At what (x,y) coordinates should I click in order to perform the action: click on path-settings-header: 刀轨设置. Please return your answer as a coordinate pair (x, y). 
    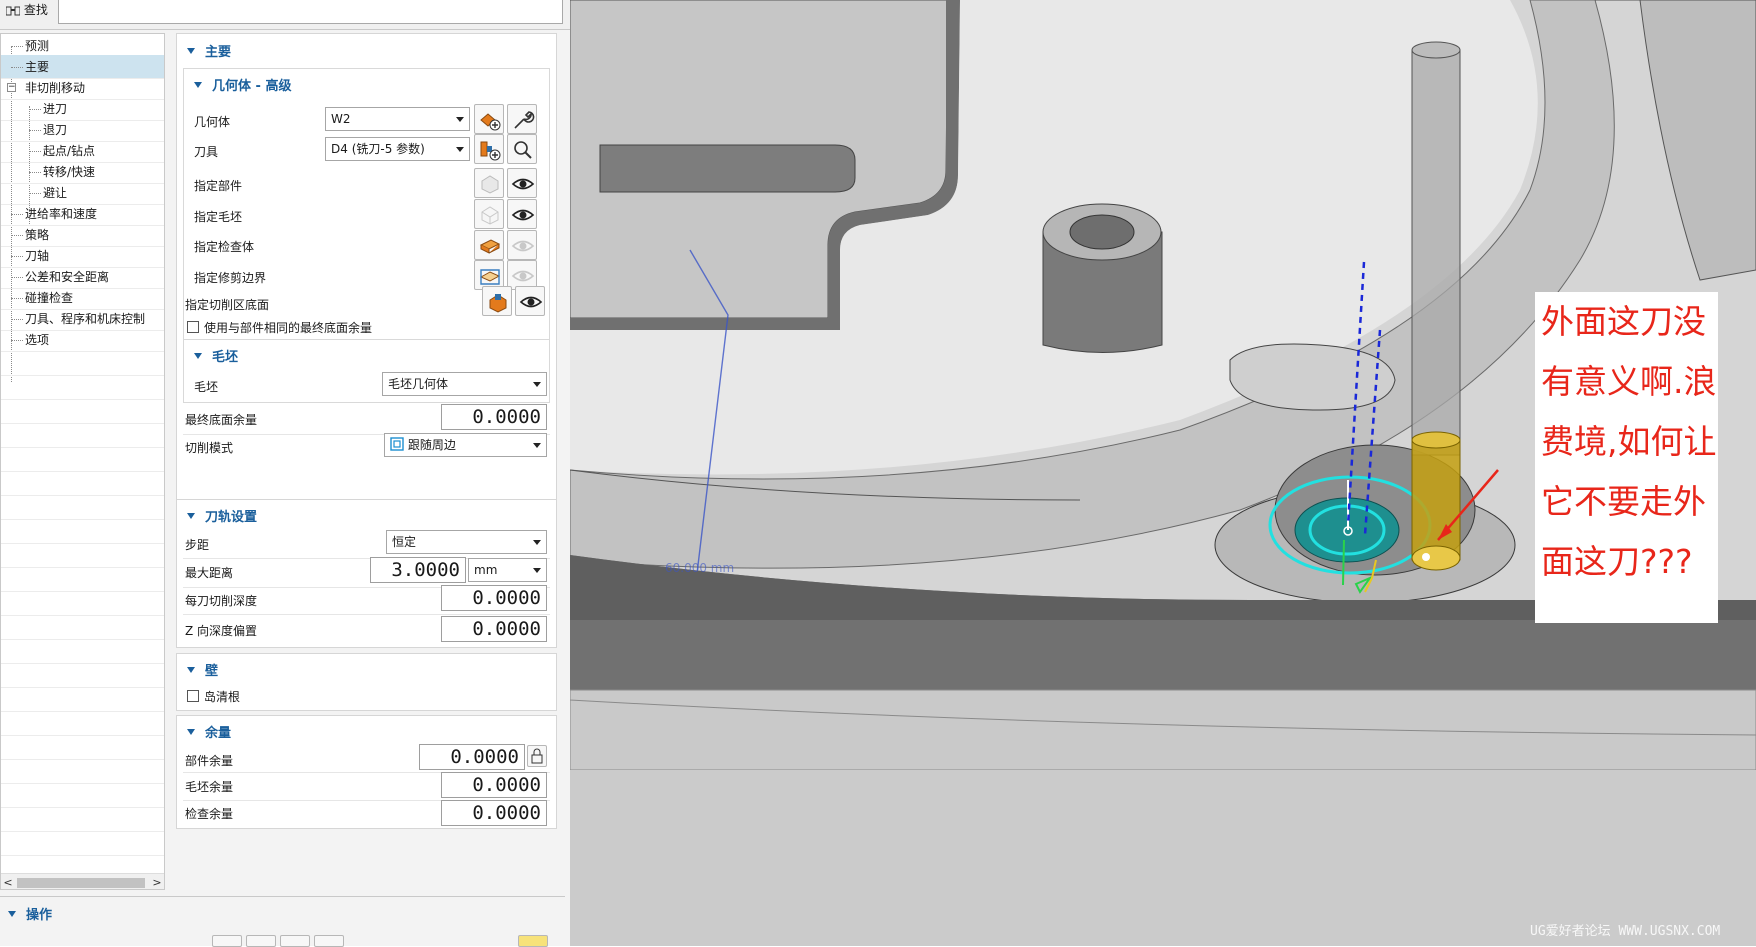
    Looking at the image, I should click on (222, 515).